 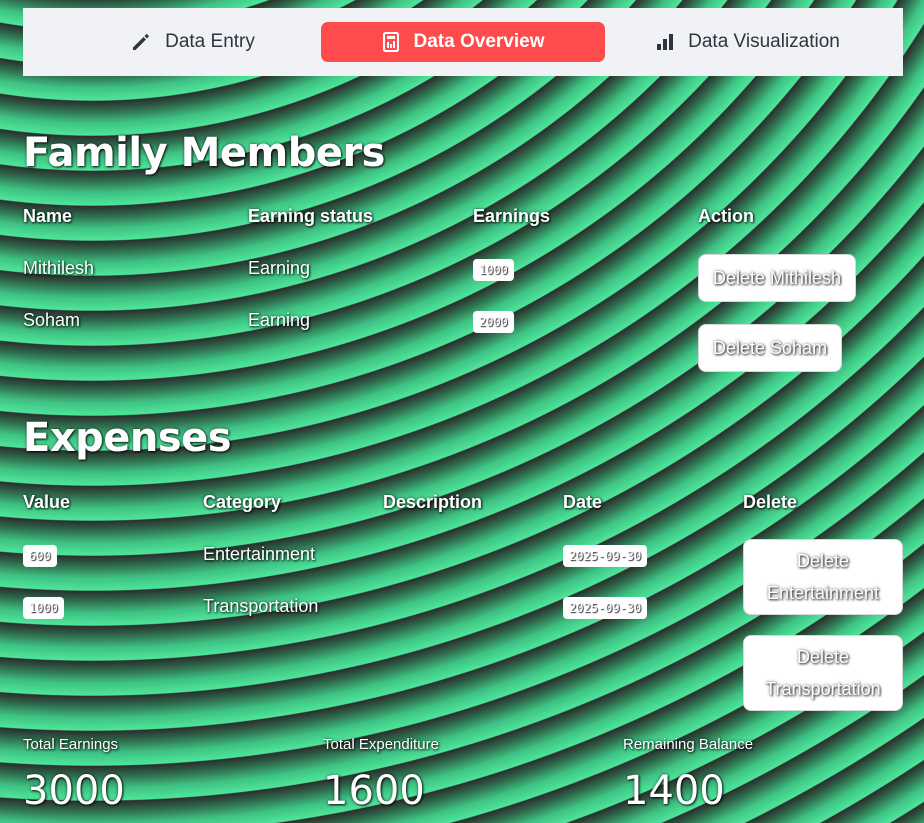 What do you see at coordinates (210, 41) in the screenshot?
I see `tab-data-entry-label: Data Entry` at bounding box center [210, 41].